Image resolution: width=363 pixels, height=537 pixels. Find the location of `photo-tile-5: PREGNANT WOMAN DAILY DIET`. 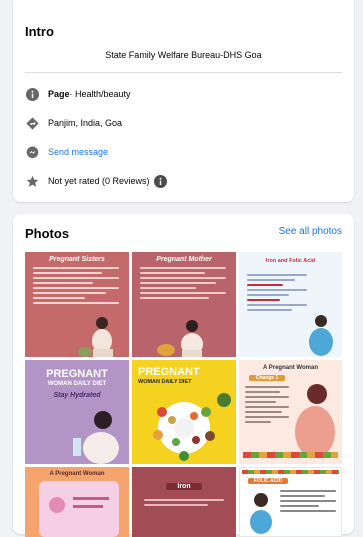

photo-tile-5: PREGNANT WOMAN DAILY DIET is located at coordinates (184, 412).